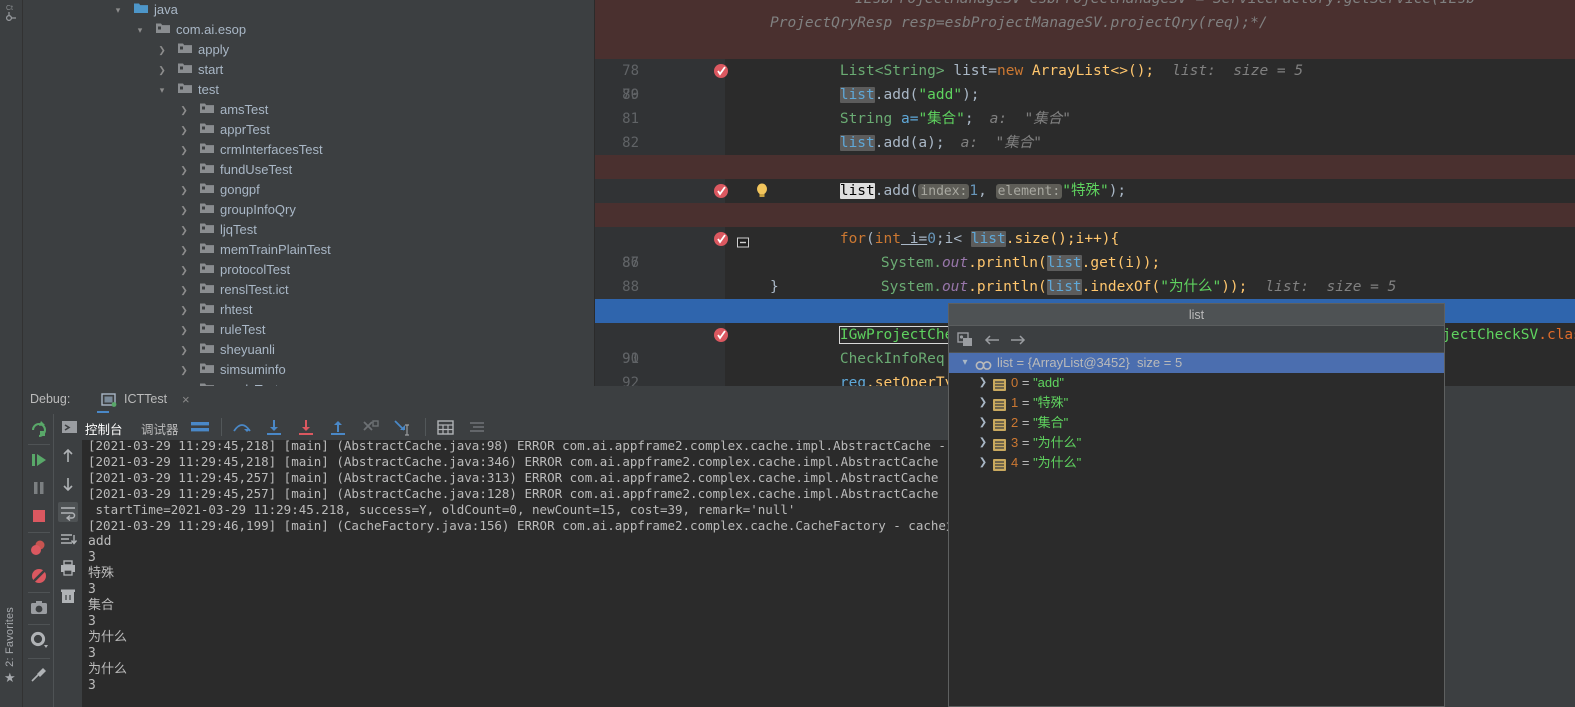 The image size is (1575, 707). Describe the element at coordinates (160, 428) in the screenshot. I see `tab-debugger: 调试器` at that location.